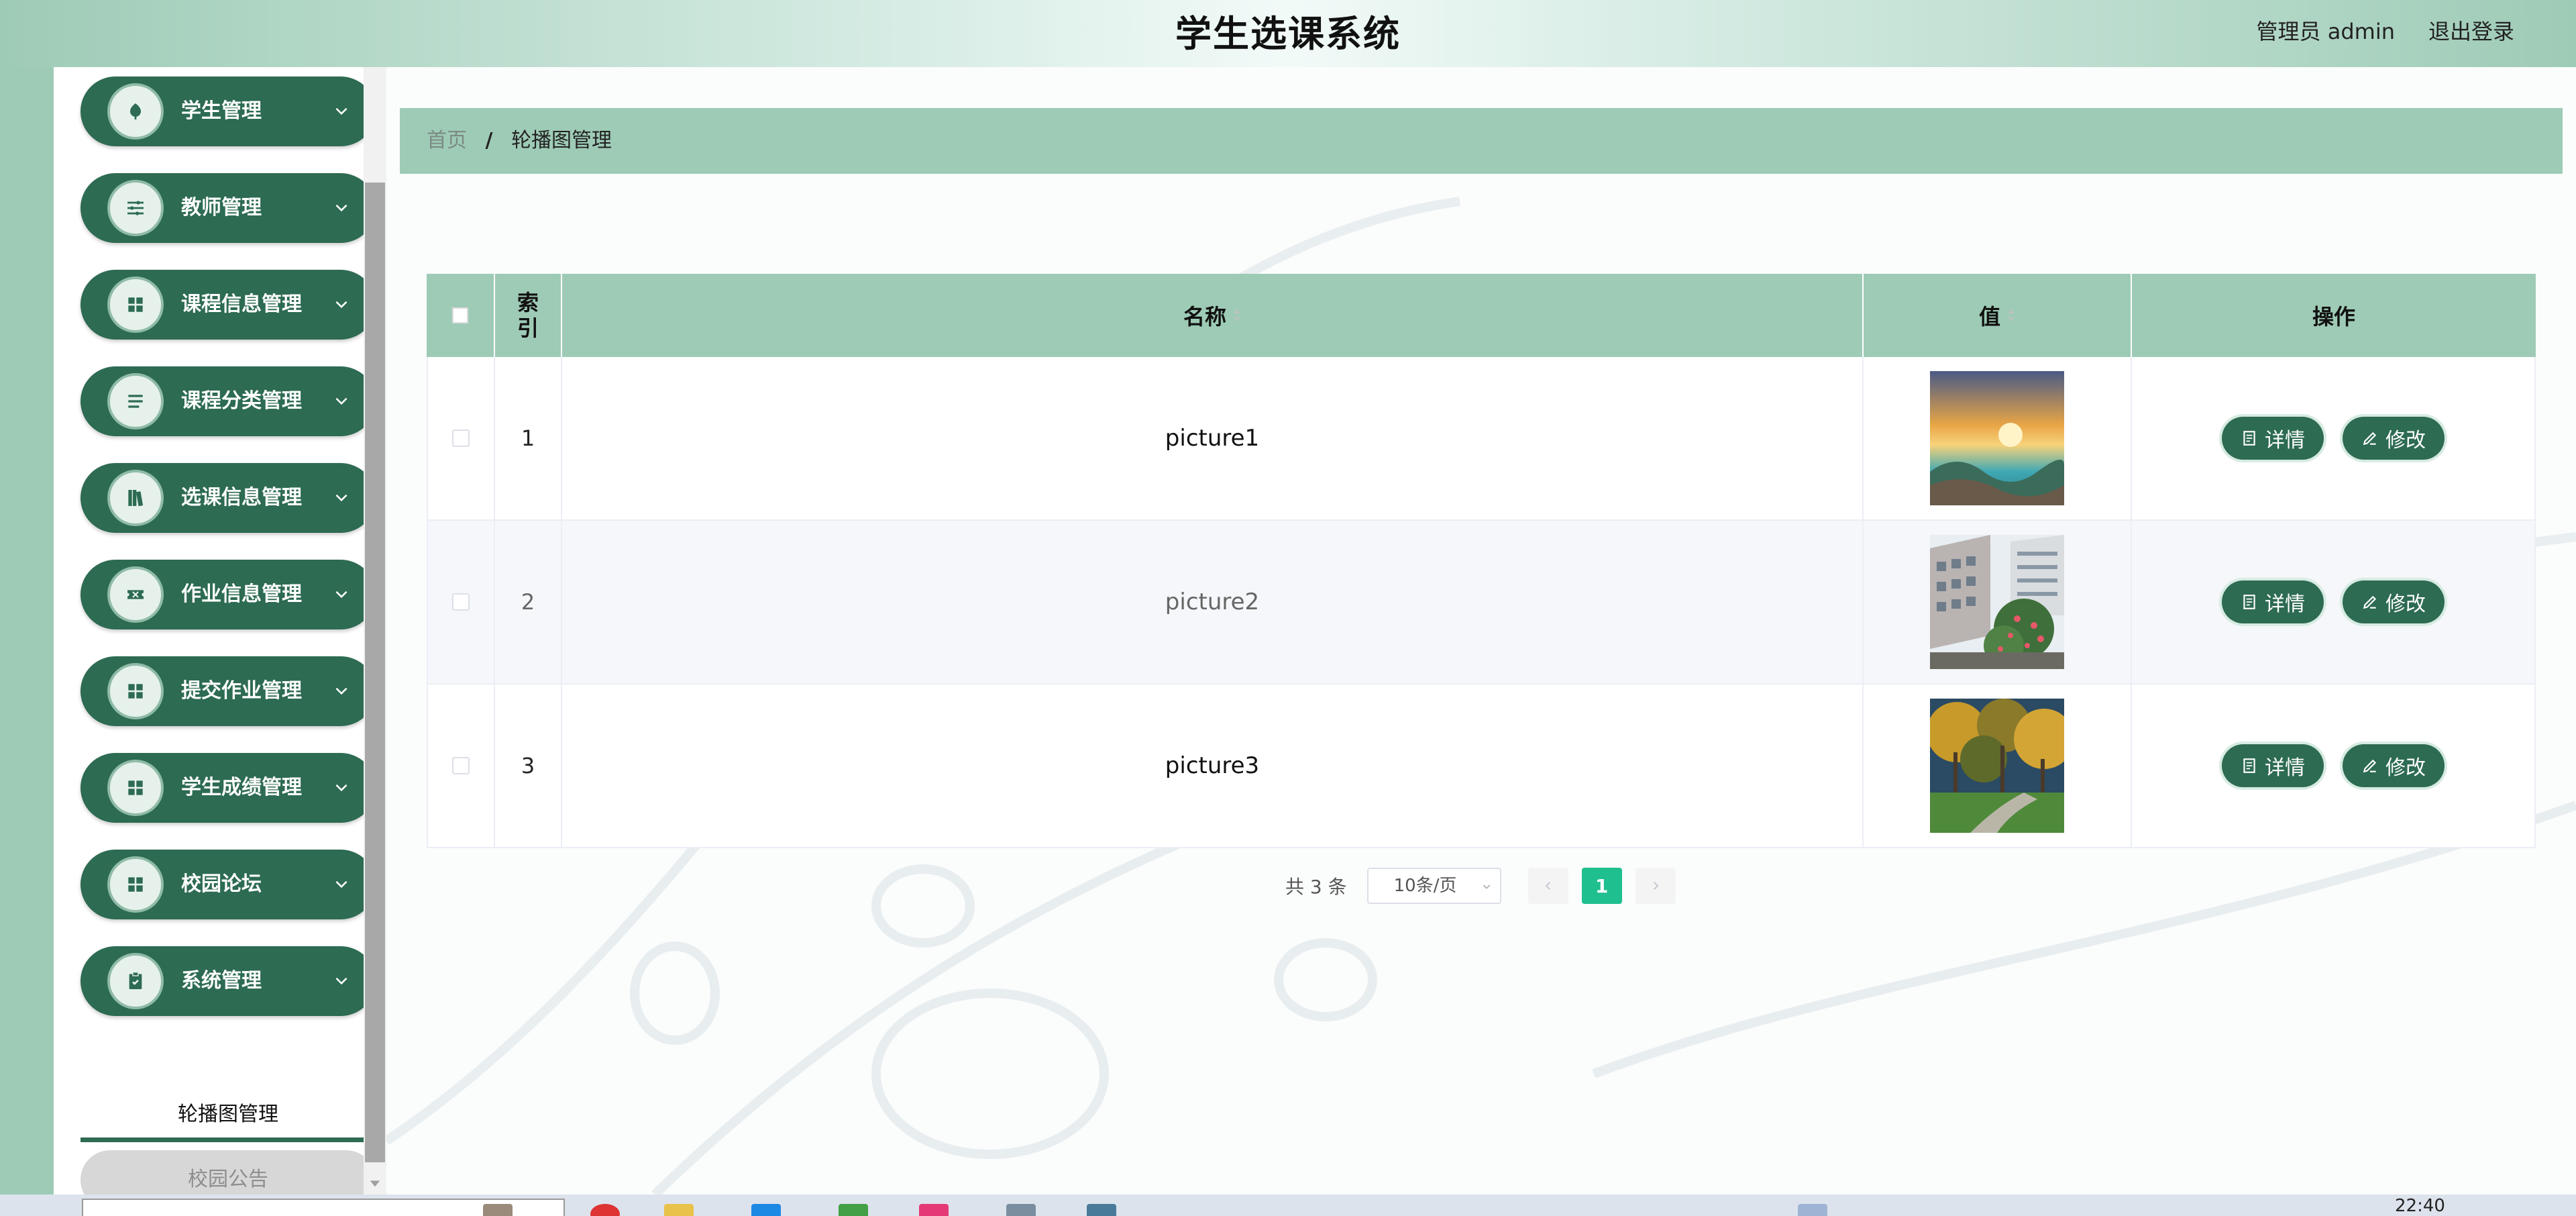 The width and height of the screenshot is (2576, 1216). What do you see at coordinates (447, 140) in the screenshot?
I see `breadcrumb-home-link: 首页` at bounding box center [447, 140].